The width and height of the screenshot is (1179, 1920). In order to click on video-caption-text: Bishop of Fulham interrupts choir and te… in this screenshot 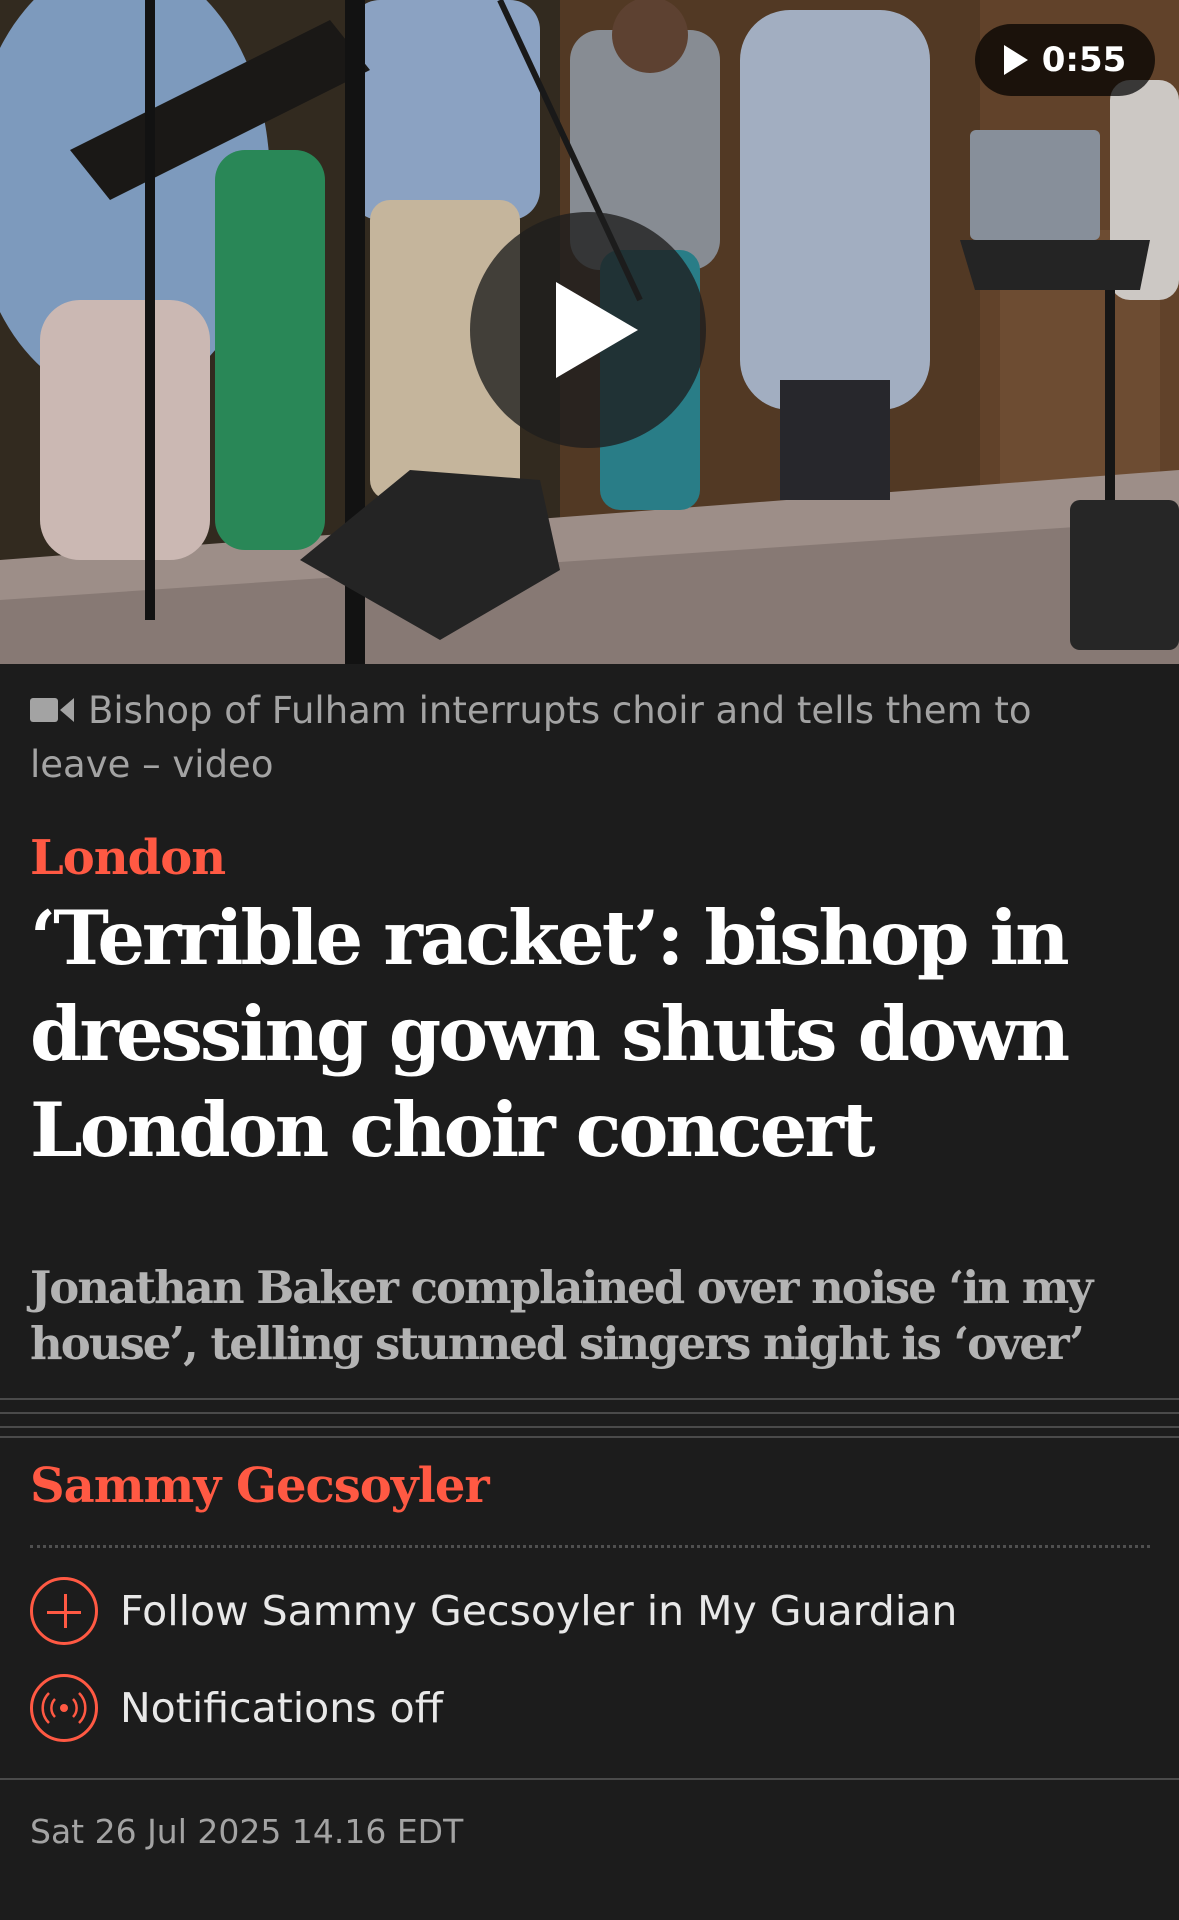, I will do `click(531, 737)`.